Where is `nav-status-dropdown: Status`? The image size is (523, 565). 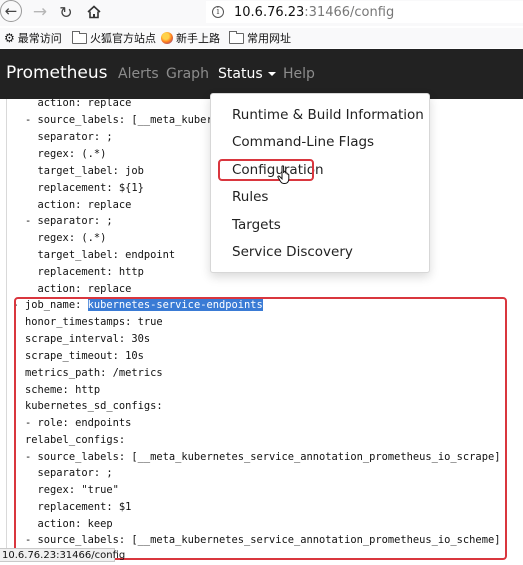 nav-status-dropdown: Status is located at coordinates (247, 74).